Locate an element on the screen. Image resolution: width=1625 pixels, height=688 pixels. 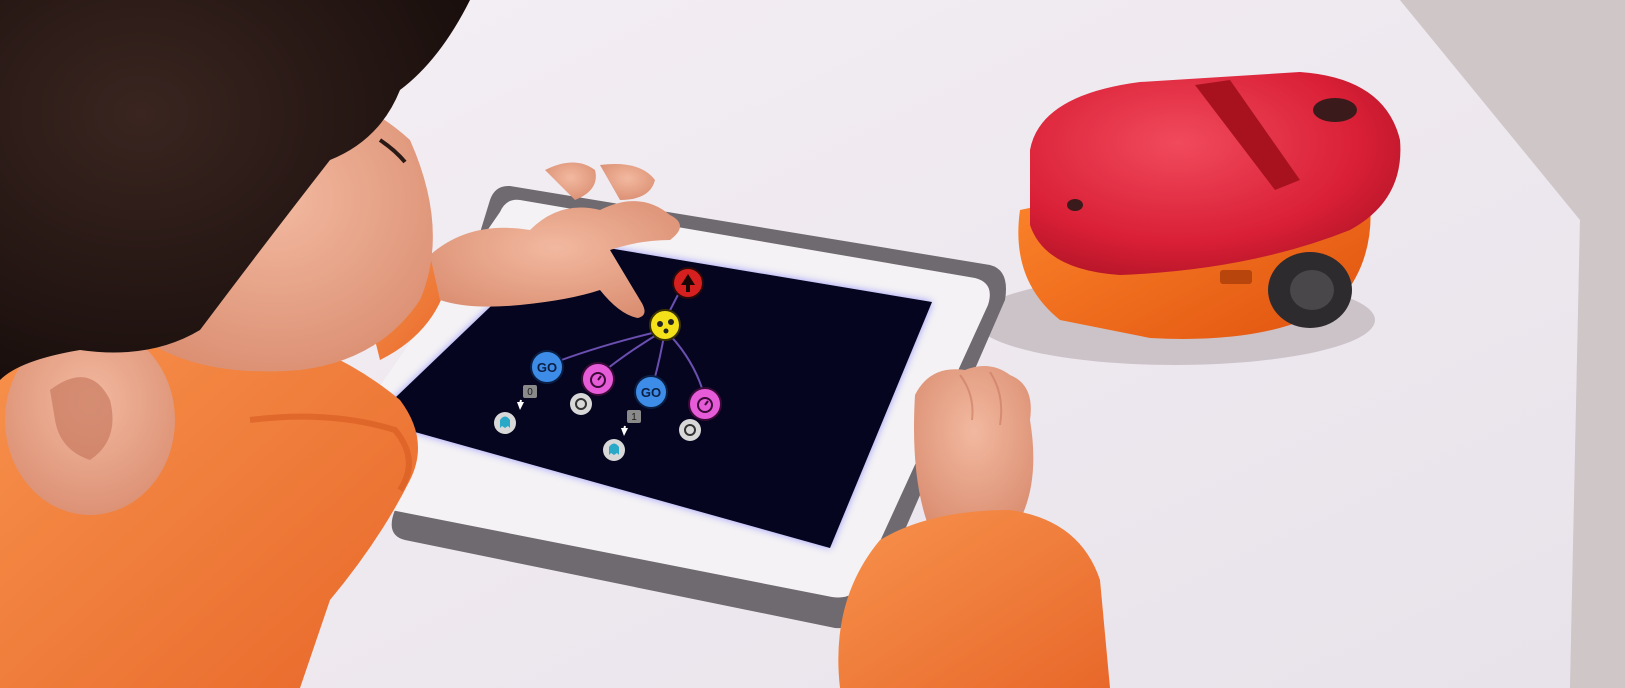
value-badge-2: 1 is located at coordinates (634, 416).